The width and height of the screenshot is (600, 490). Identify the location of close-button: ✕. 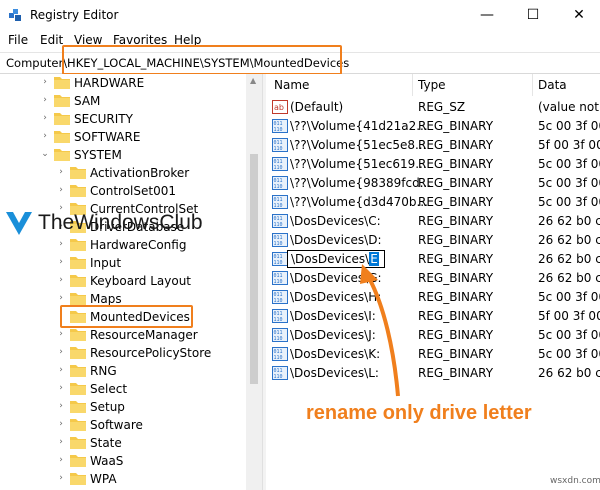
(578, 15).